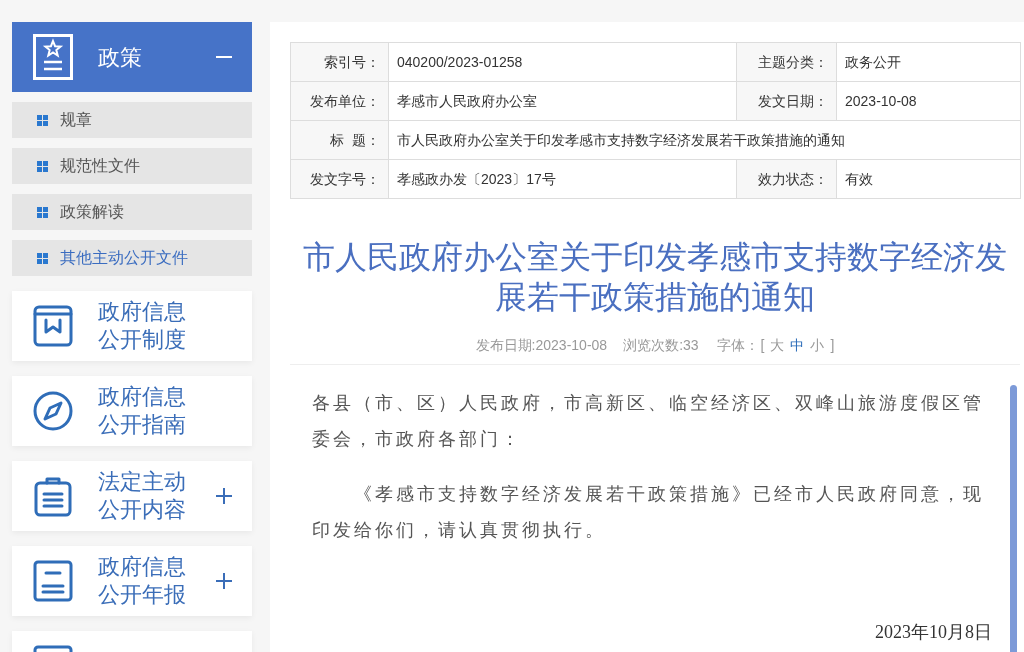 The height and width of the screenshot is (652, 1024). What do you see at coordinates (132, 496) in the screenshot?
I see `sidebar-card: 法定主动 公开内容` at bounding box center [132, 496].